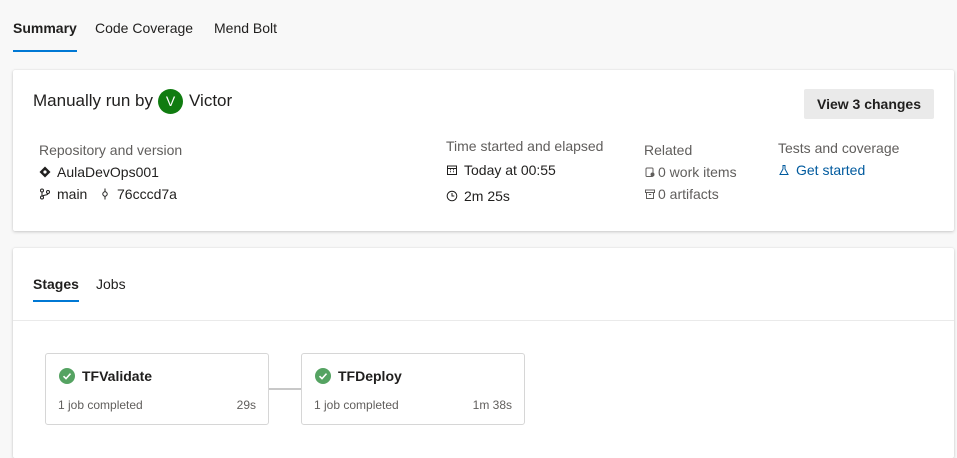 The height and width of the screenshot is (458, 957). Describe the element at coordinates (413, 389) in the screenshot. I see `stage-tfdeploy: TFDeploy 1 job completed 1m 38s` at that location.